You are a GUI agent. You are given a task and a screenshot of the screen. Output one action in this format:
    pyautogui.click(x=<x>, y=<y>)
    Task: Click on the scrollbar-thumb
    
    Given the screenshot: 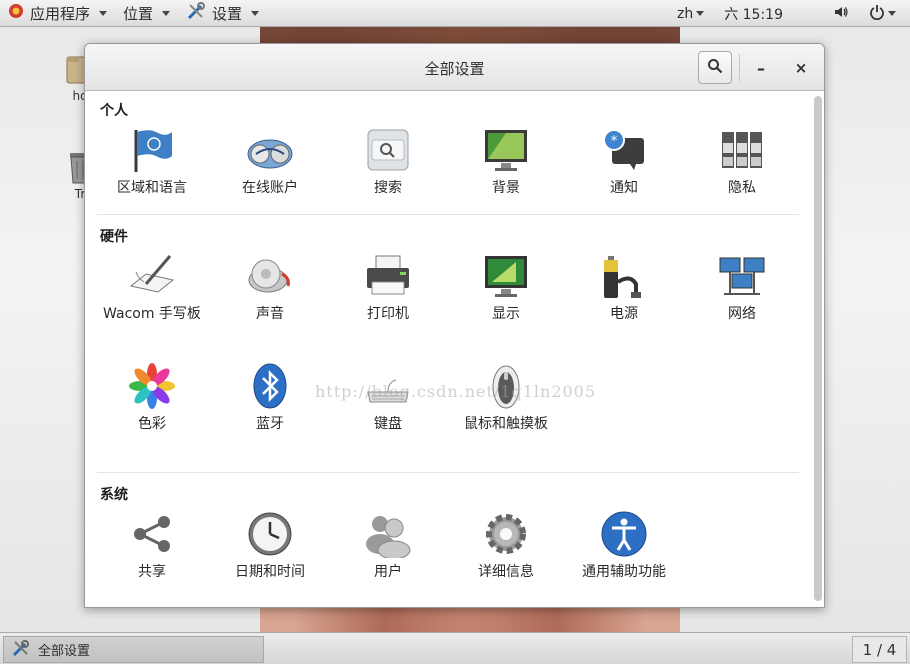 What is the action you would take?
    pyautogui.click(x=818, y=348)
    